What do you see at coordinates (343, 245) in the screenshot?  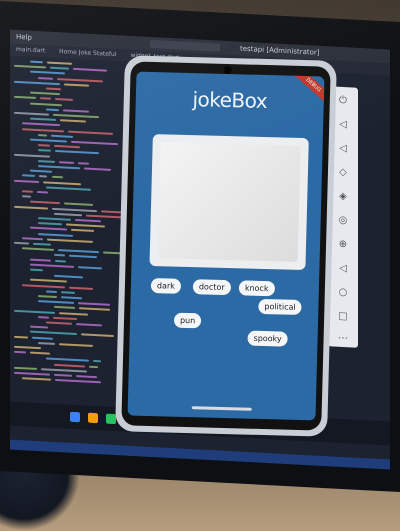 I see `zoom-icon: ⊕` at bounding box center [343, 245].